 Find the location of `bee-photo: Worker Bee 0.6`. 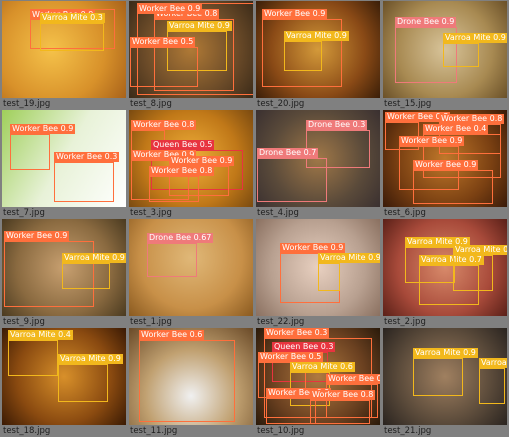

bee-photo: Worker Bee 0.6 is located at coordinates (191, 376).